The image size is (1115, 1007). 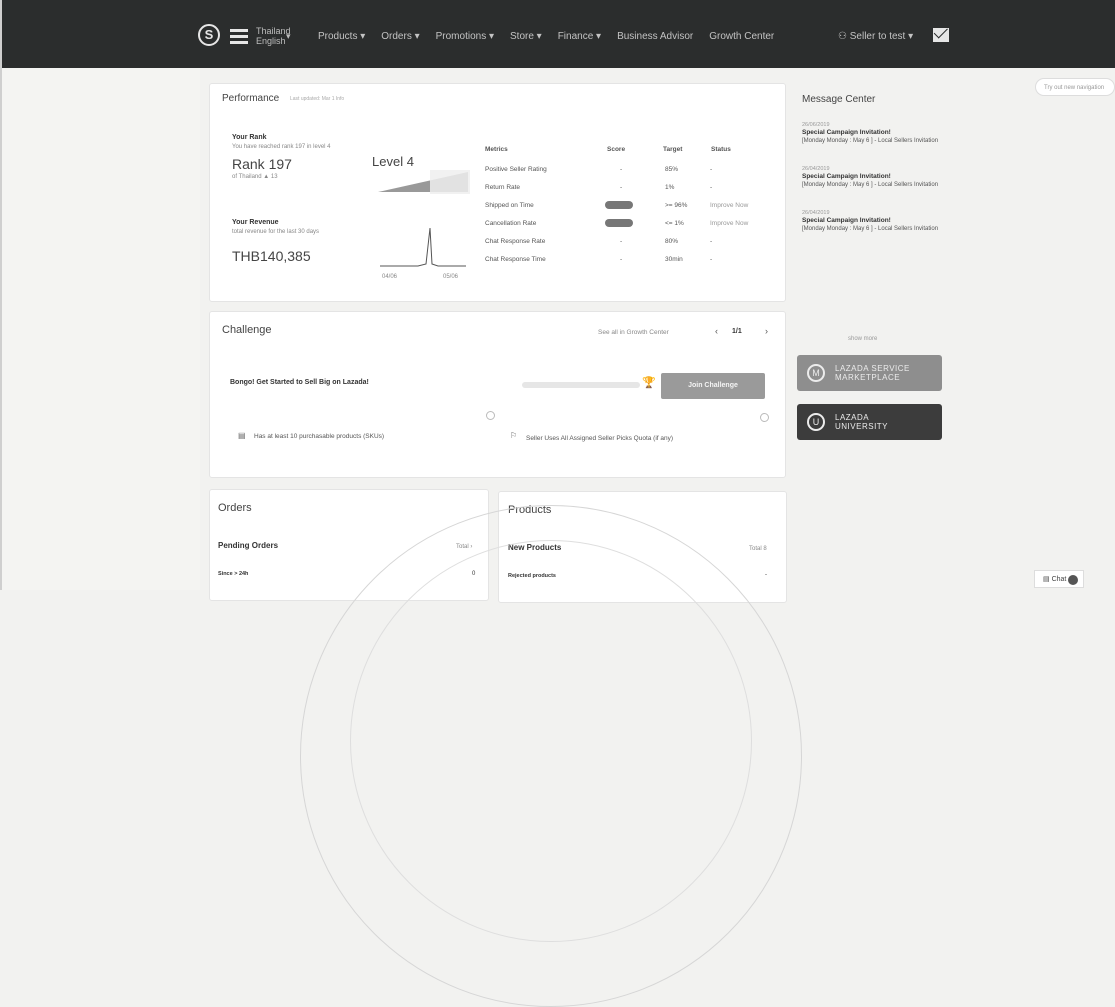 I want to click on revenue-subtitle: total revenue for the last 30 days, so click(x=276, y=232).